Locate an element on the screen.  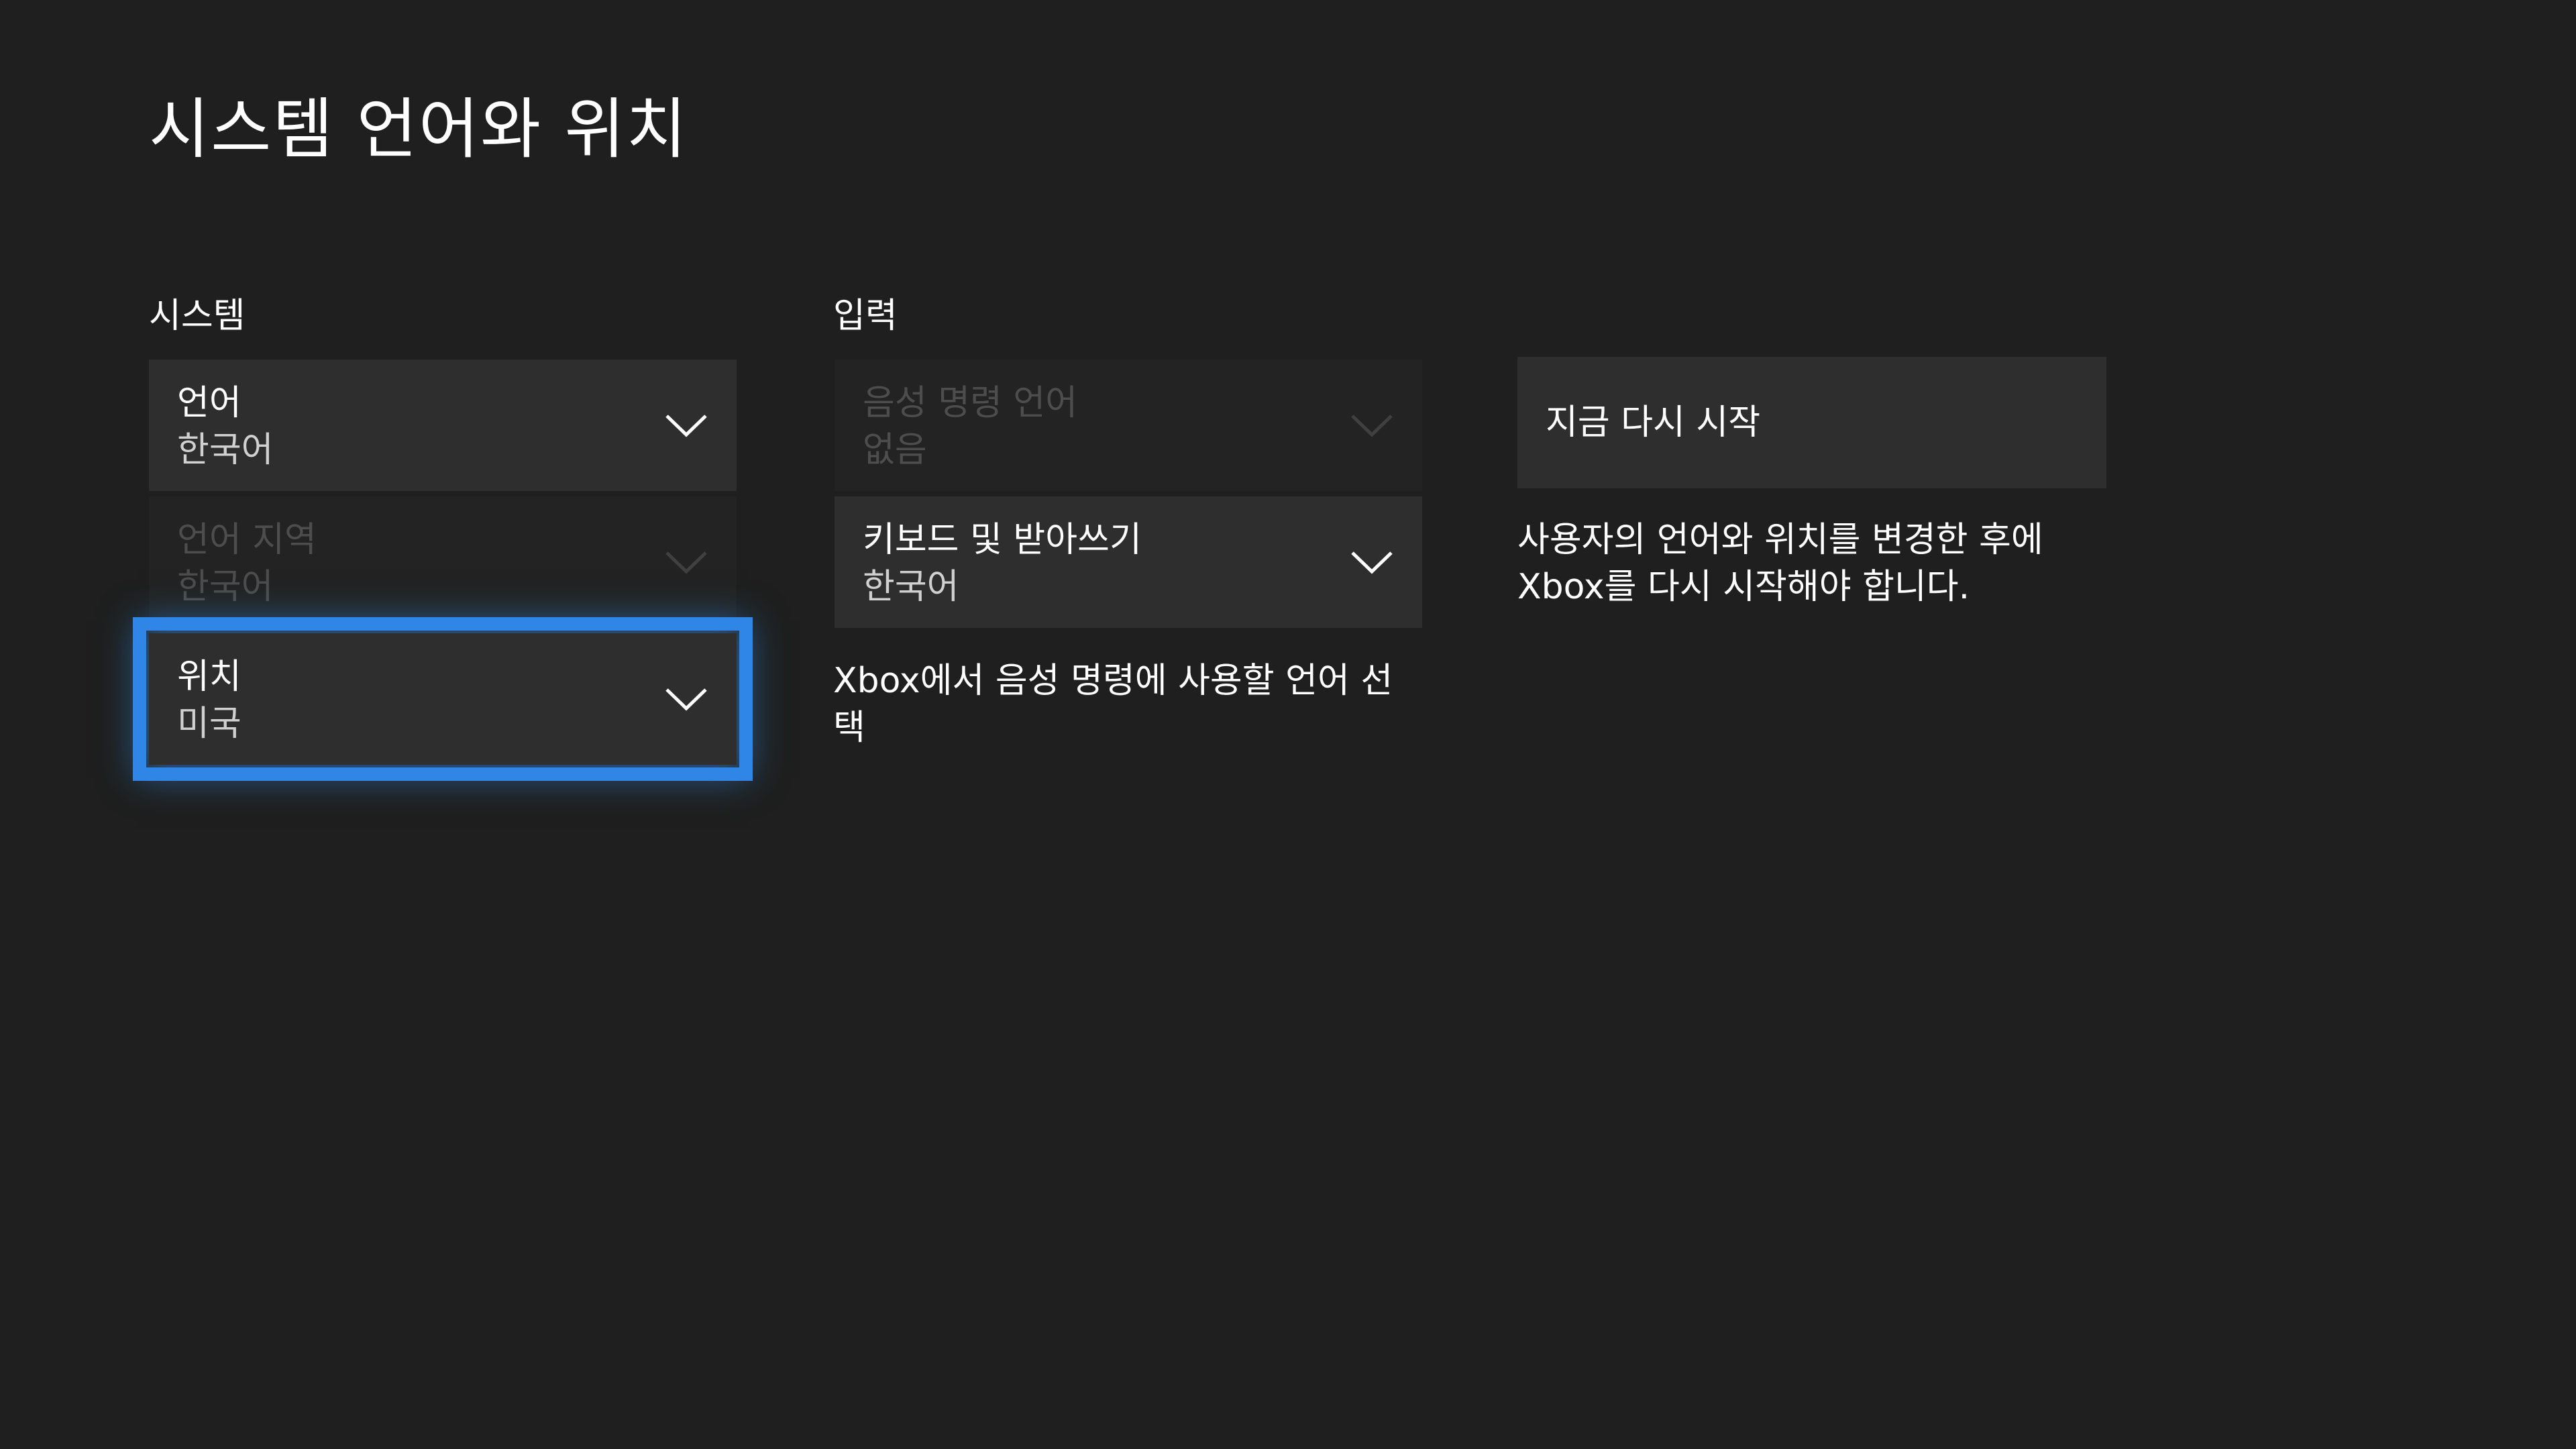
language-label: 언어 is located at coordinates (209, 403).